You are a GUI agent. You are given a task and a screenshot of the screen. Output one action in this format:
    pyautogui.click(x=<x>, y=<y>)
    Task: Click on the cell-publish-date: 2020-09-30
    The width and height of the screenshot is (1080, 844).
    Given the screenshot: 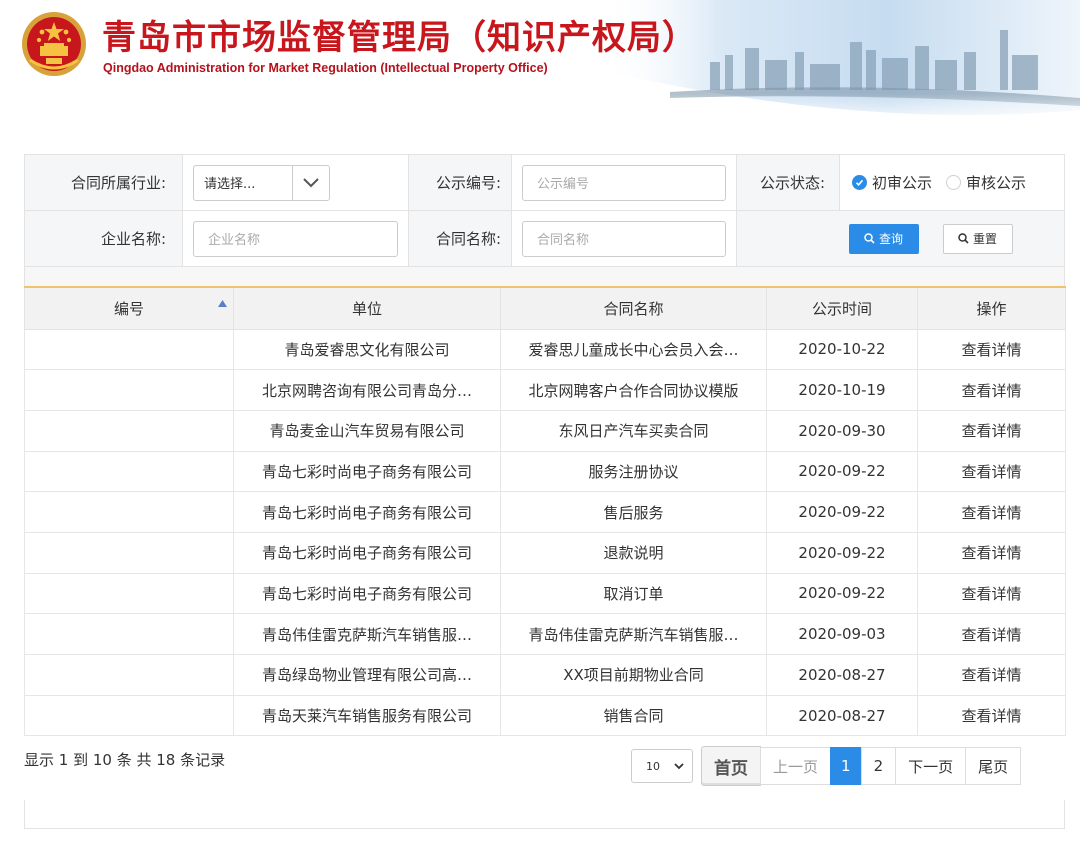 What is the action you would take?
    pyautogui.click(x=842, y=430)
    